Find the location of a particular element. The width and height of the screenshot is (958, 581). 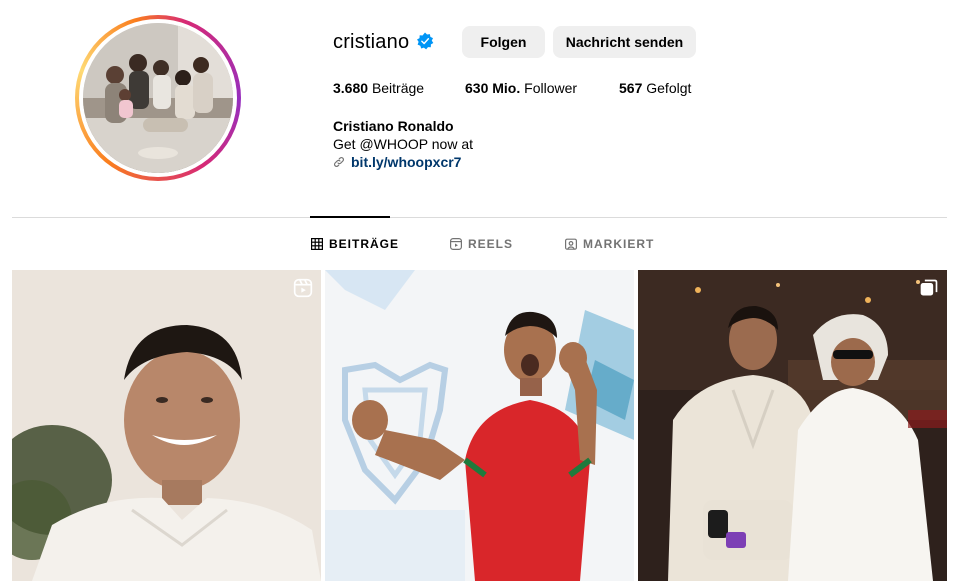

verified-badge-icon is located at coordinates (425, 41).